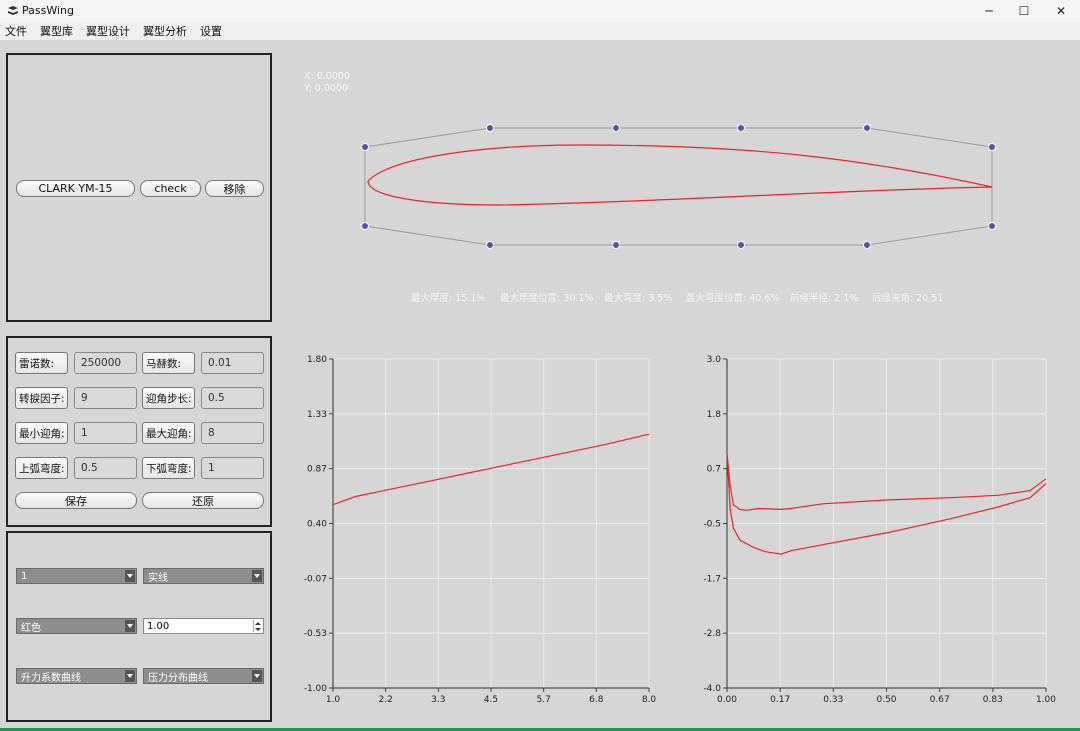  Describe the element at coordinates (714, 470) in the screenshot. I see `y-tick-label: 0.7` at that location.